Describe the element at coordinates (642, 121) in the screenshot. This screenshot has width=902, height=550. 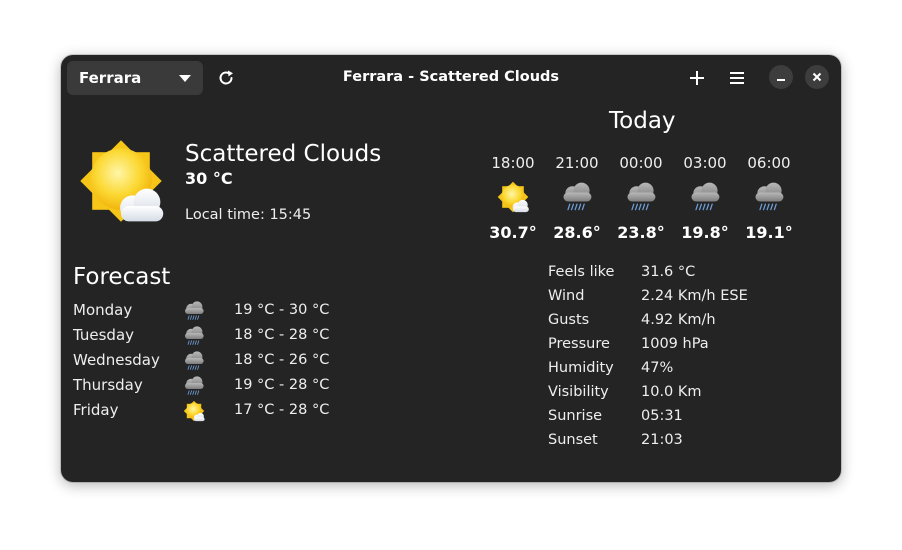
I see `today-title: Today` at that location.